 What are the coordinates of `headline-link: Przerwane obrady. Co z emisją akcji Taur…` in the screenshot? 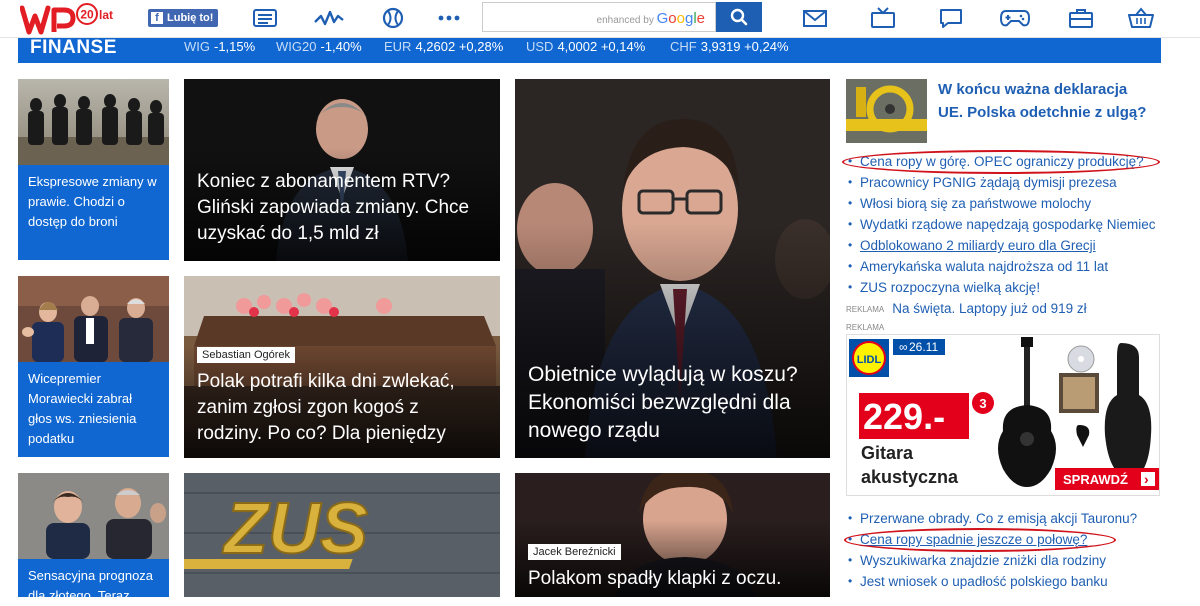 It's located at (1006, 518).